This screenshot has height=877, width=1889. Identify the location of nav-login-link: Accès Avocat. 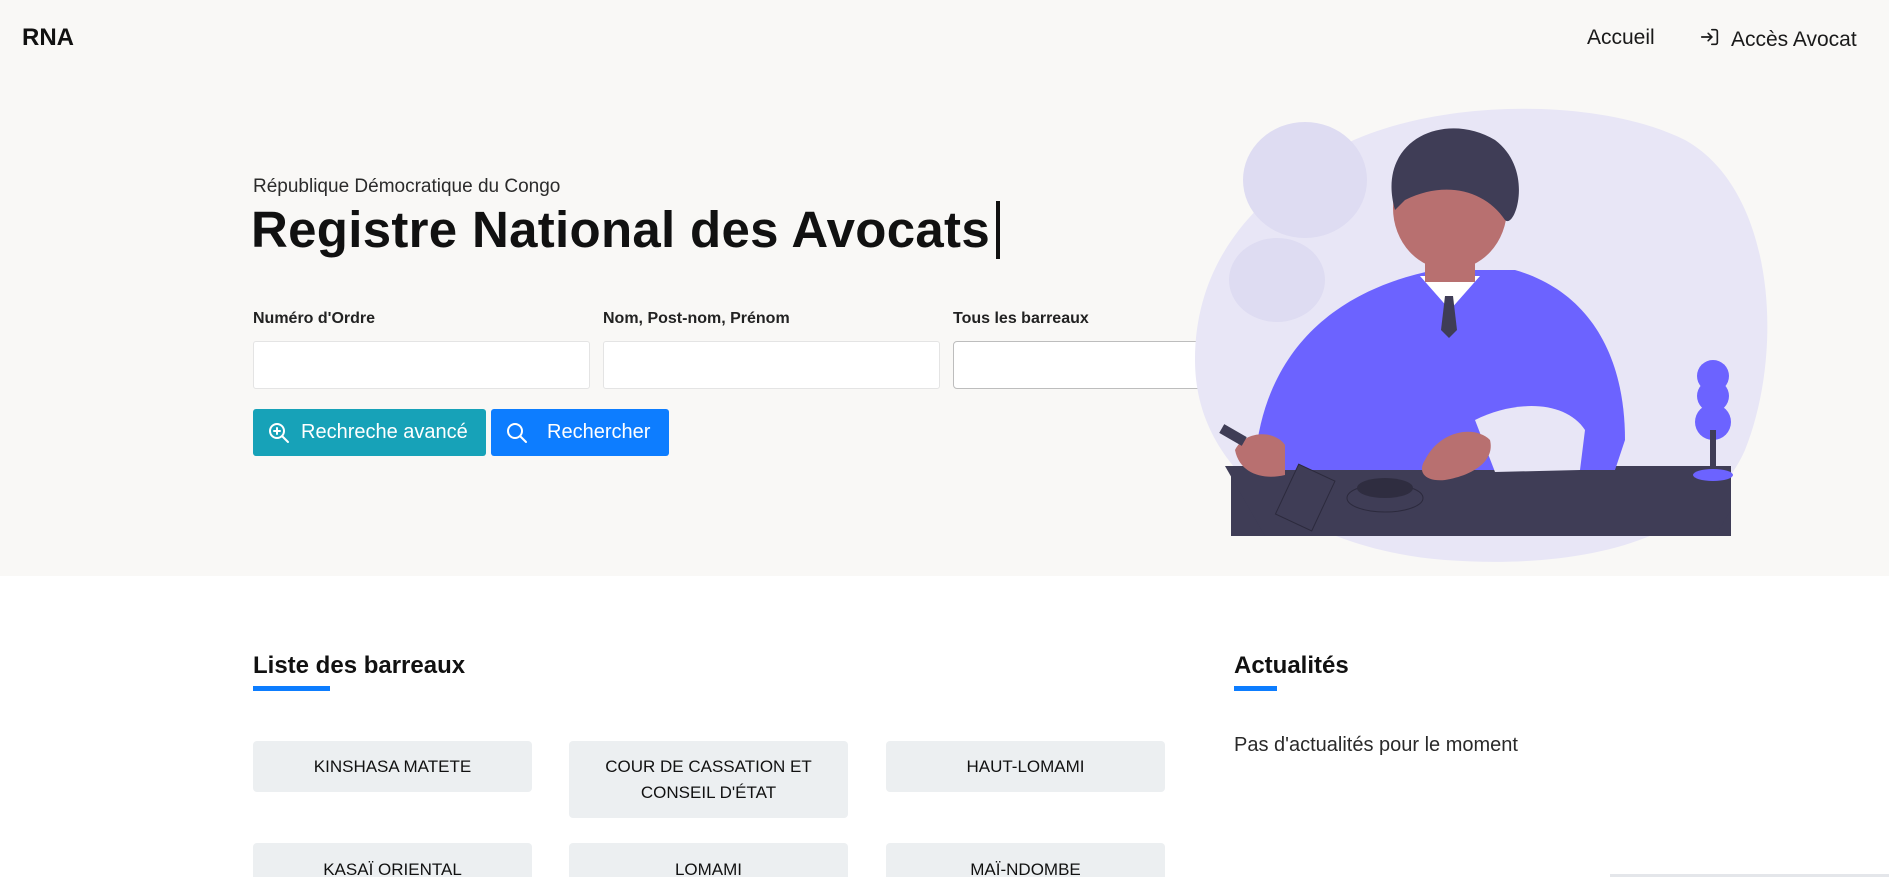
(1778, 40).